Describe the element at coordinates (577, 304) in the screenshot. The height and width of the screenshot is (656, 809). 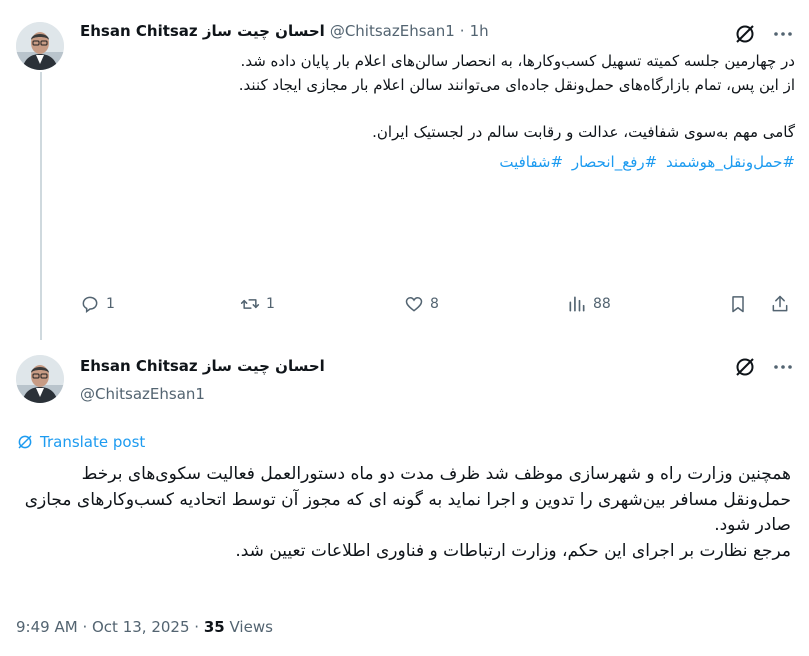
I see `views-chart-icon` at that location.